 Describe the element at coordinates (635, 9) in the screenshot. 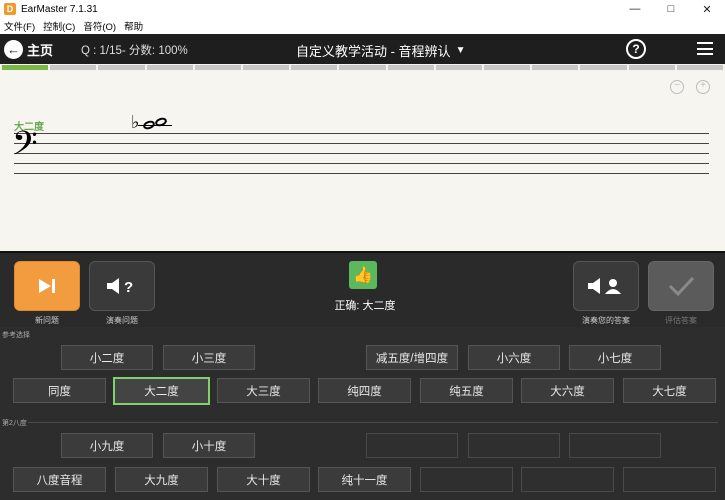

I see `minimize-icon: —` at that location.